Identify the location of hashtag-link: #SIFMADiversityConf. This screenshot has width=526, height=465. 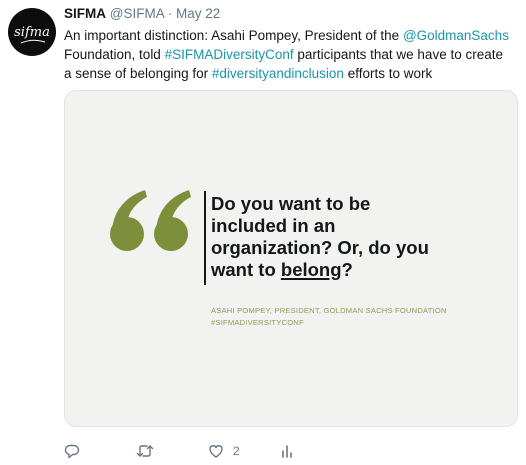
(229, 54).